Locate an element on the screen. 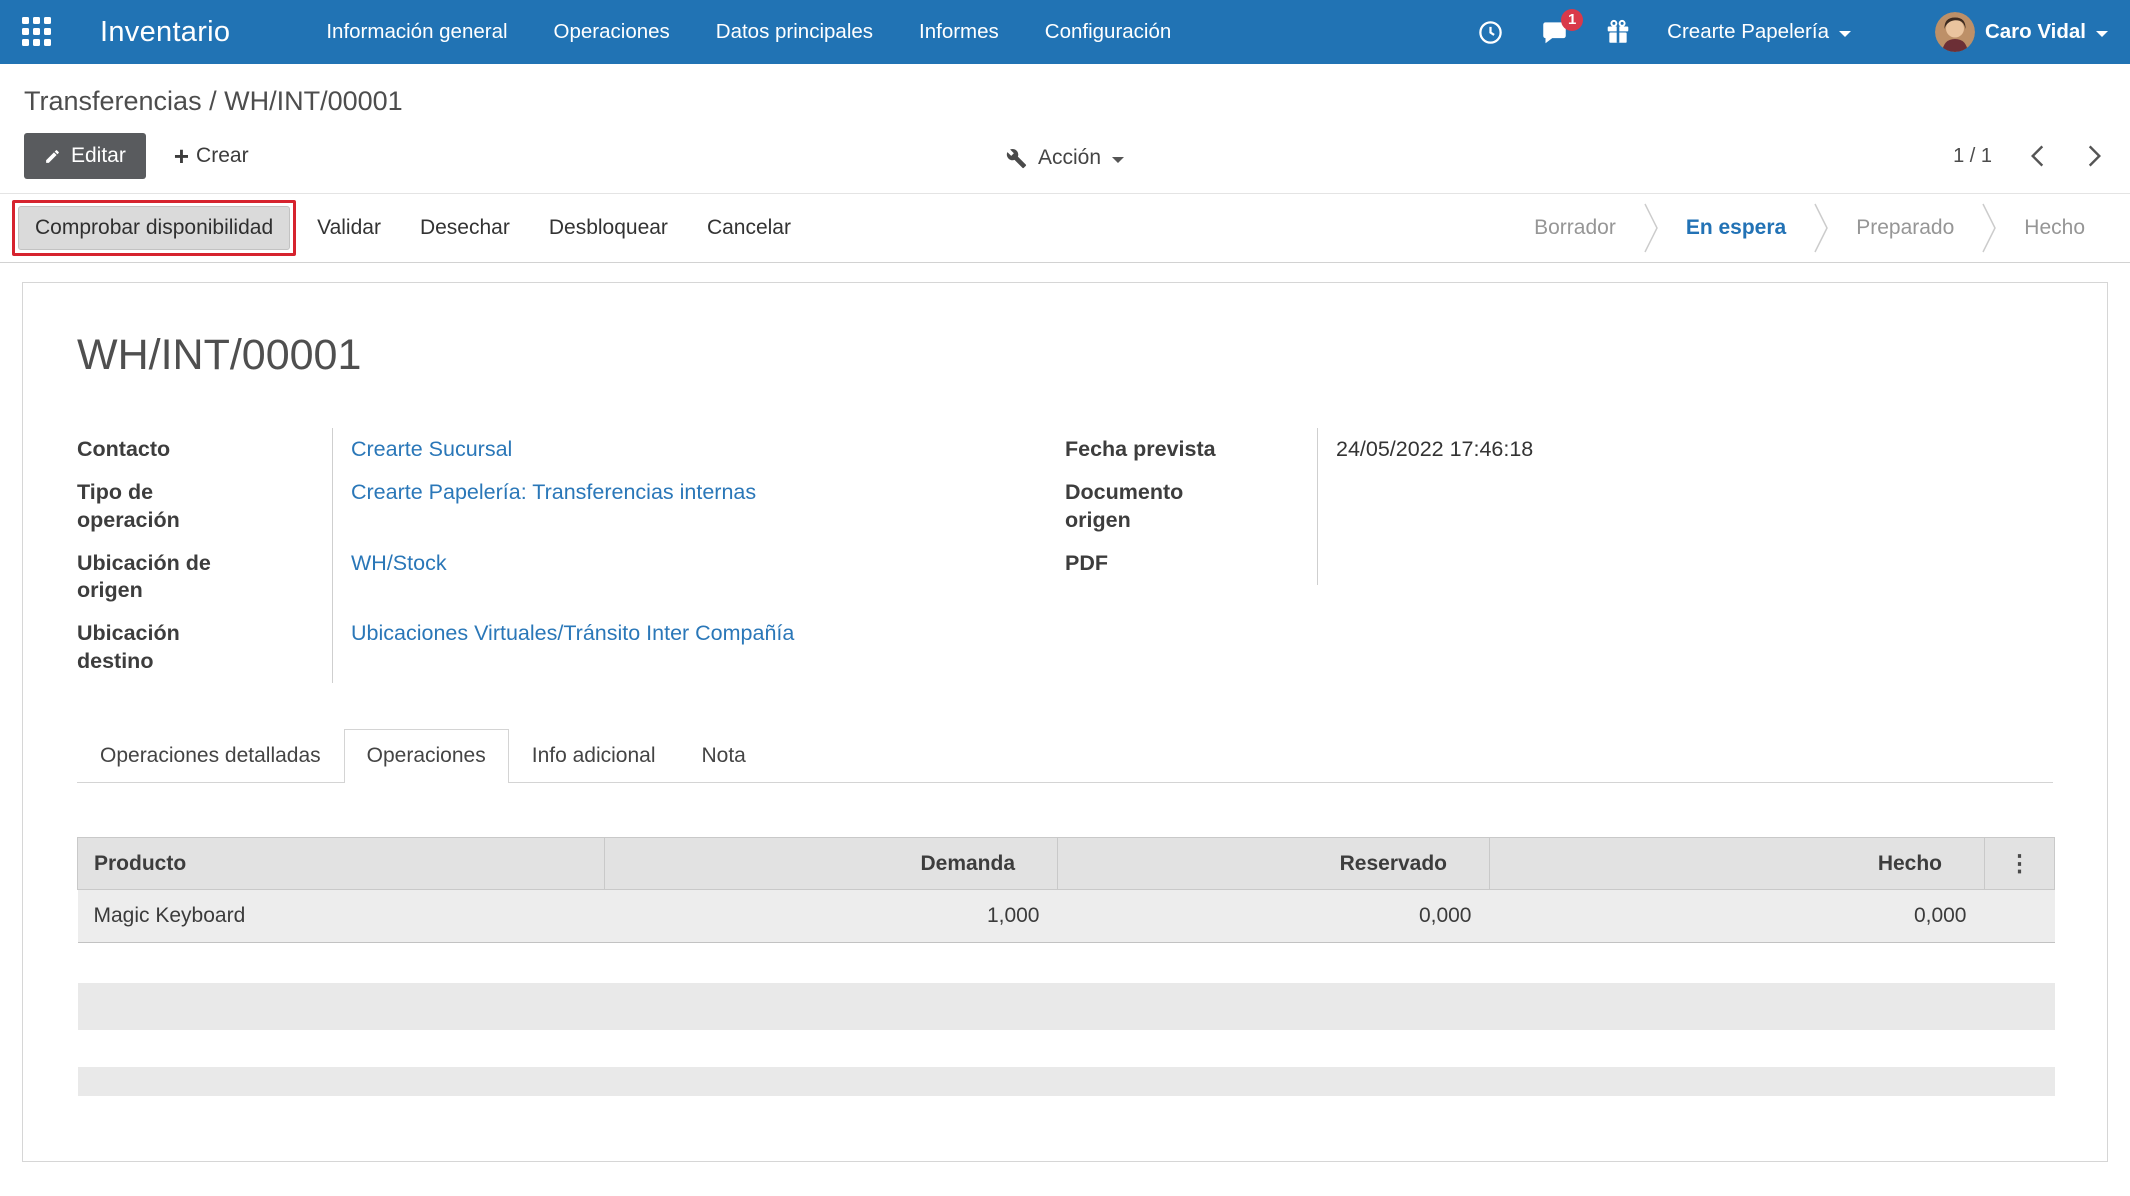  field-label: Contacto is located at coordinates (124, 449).